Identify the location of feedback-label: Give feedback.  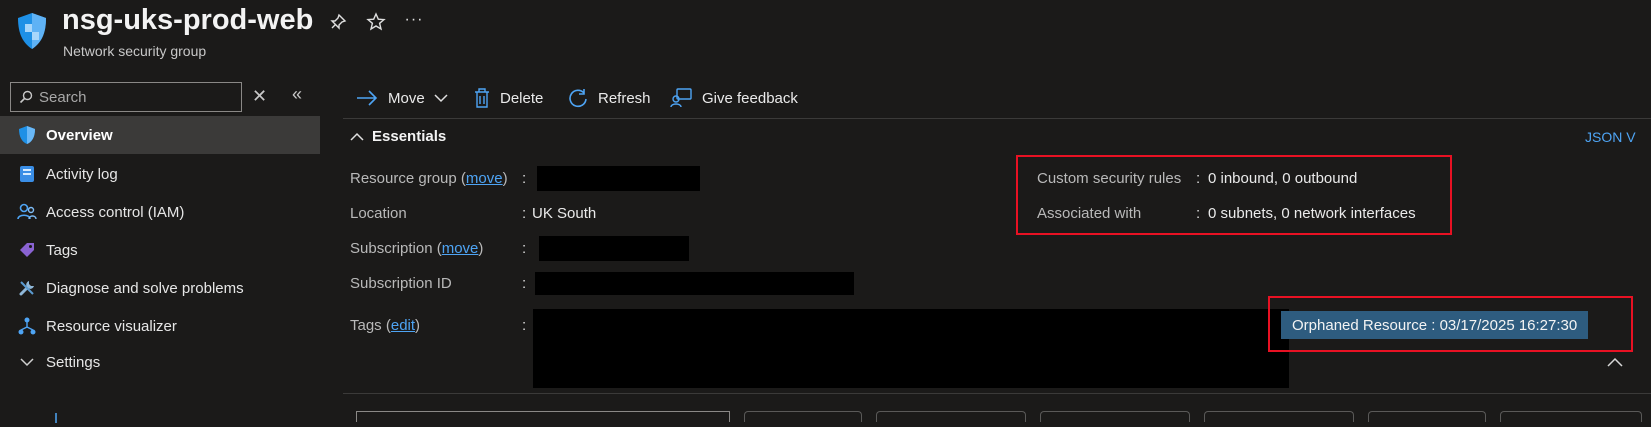
(750, 98).